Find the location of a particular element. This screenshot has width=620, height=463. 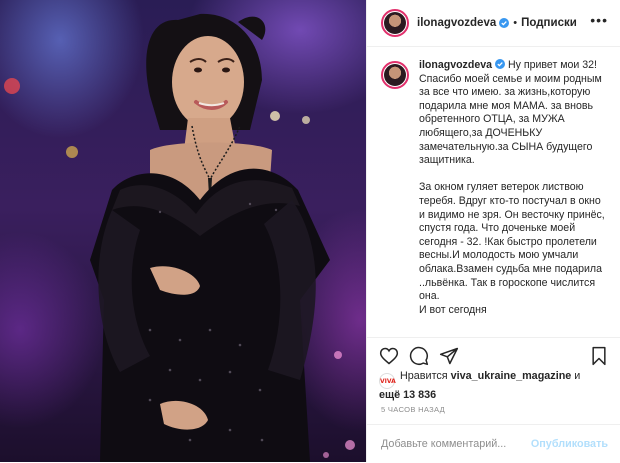

caption-username: ilonagvozdeva is located at coordinates (455, 65).